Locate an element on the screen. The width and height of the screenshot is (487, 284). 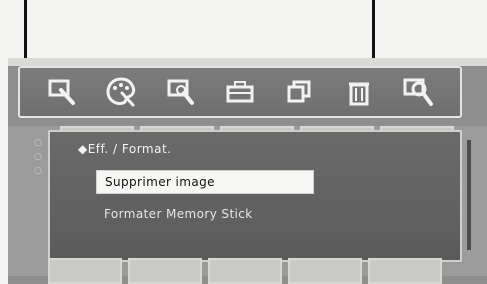
magnify-select-icon is located at coordinates (62, 92).